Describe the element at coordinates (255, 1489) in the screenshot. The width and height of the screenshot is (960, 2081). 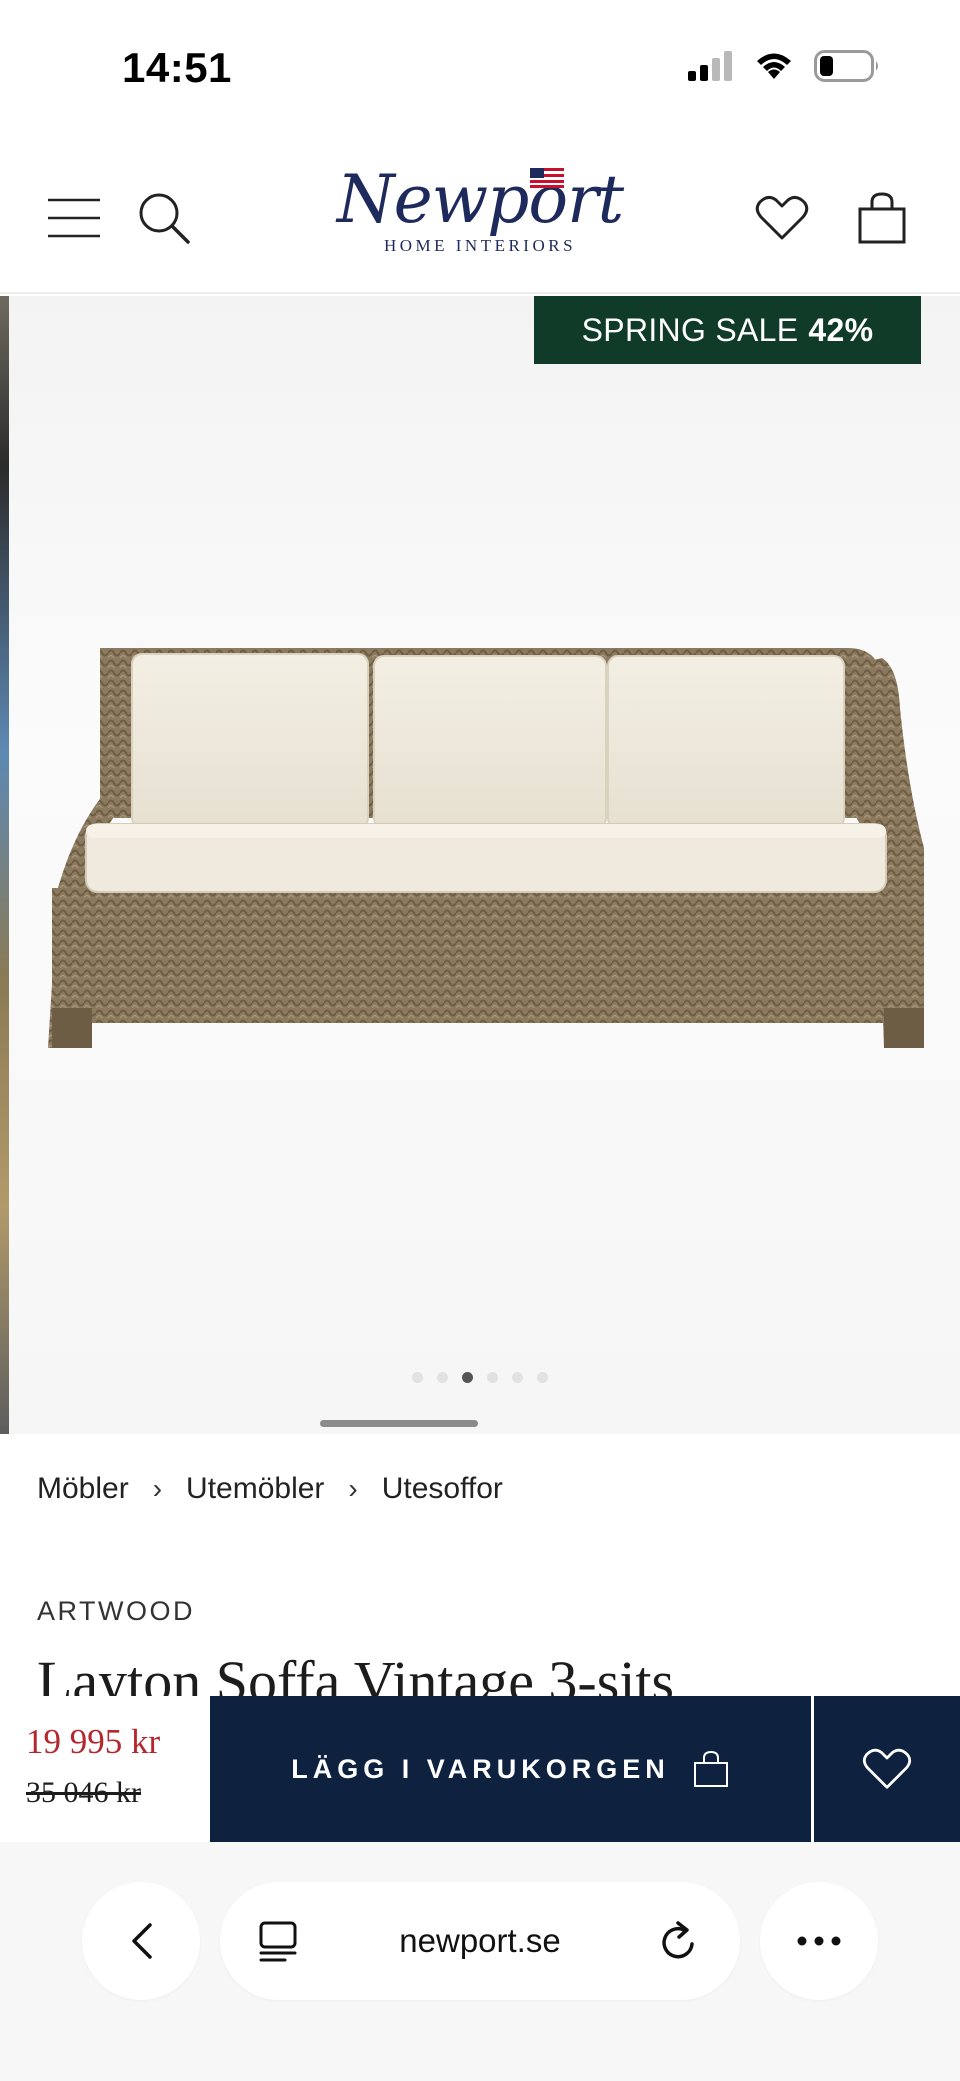
I see `breadcrumb-item-utemobler: Utemöbler` at that location.